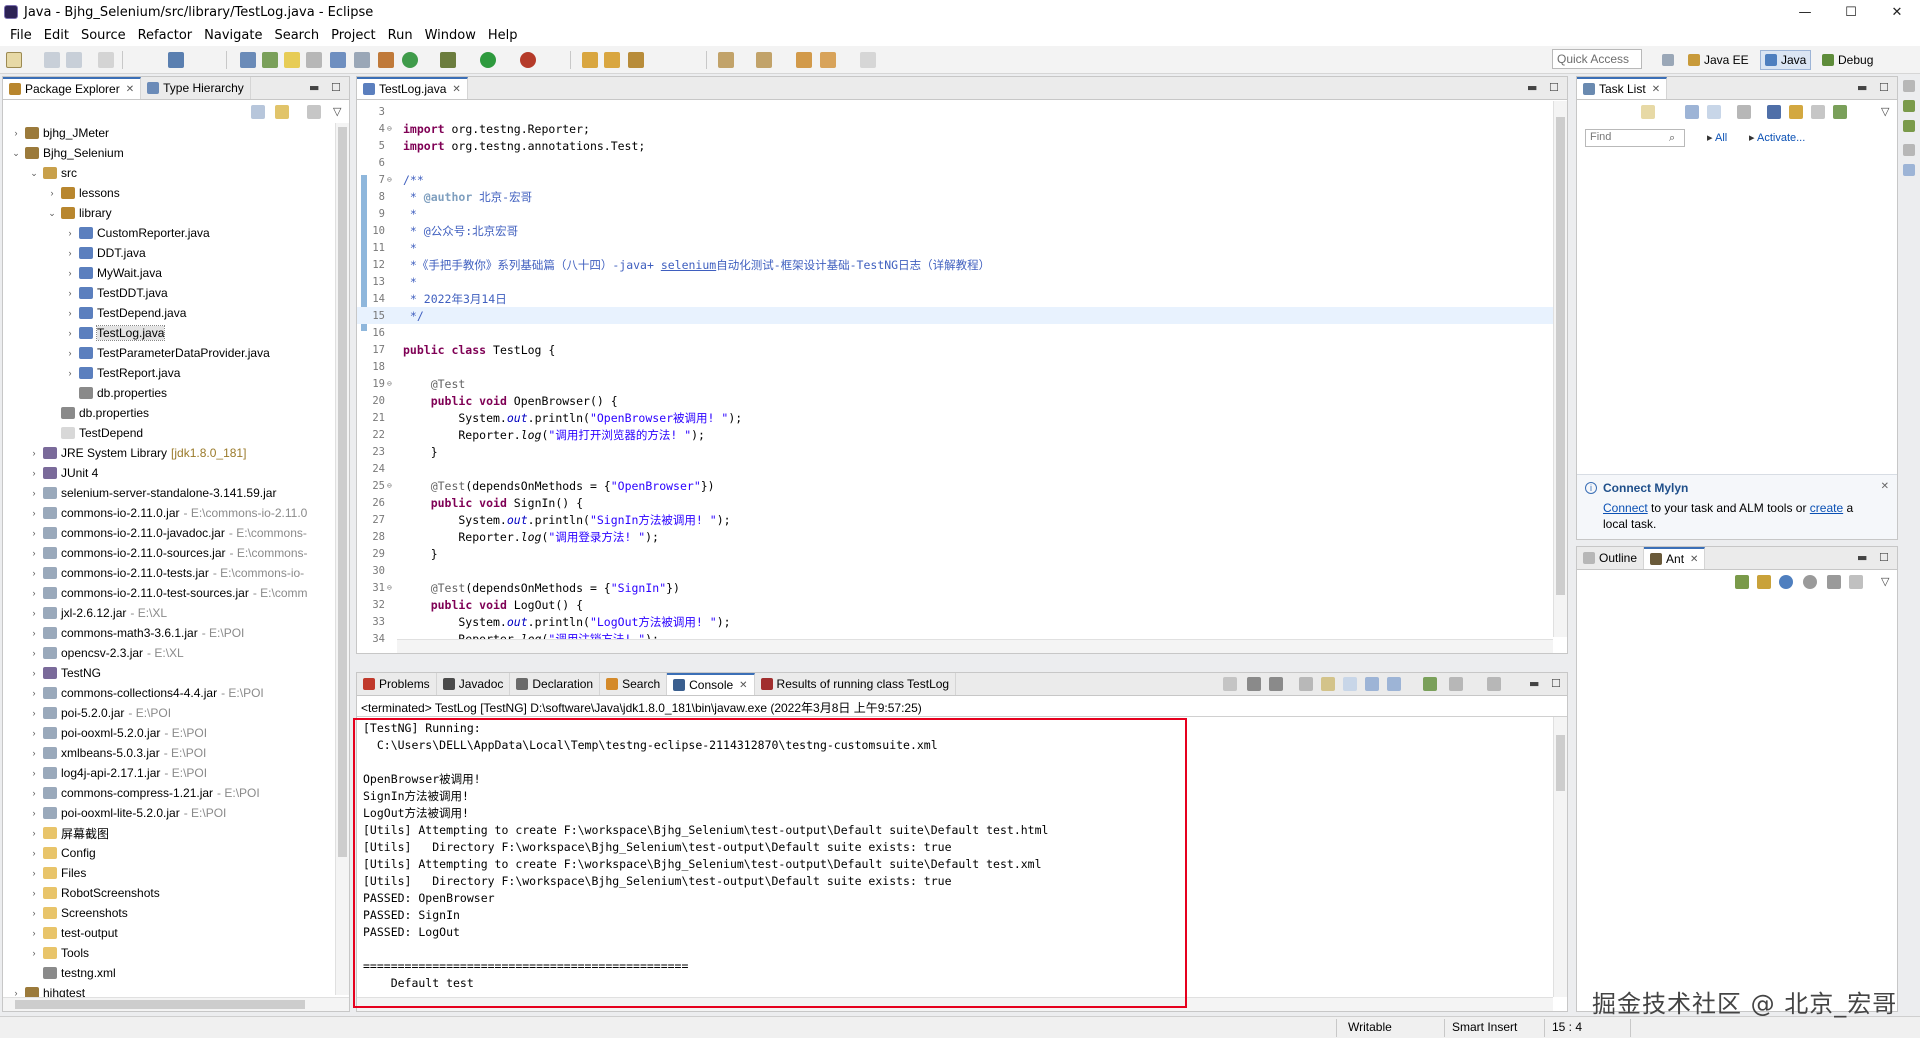 The height and width of the screenshot is (1038, 1920). I want to click on new-java-class-icon, so click(410, 60).